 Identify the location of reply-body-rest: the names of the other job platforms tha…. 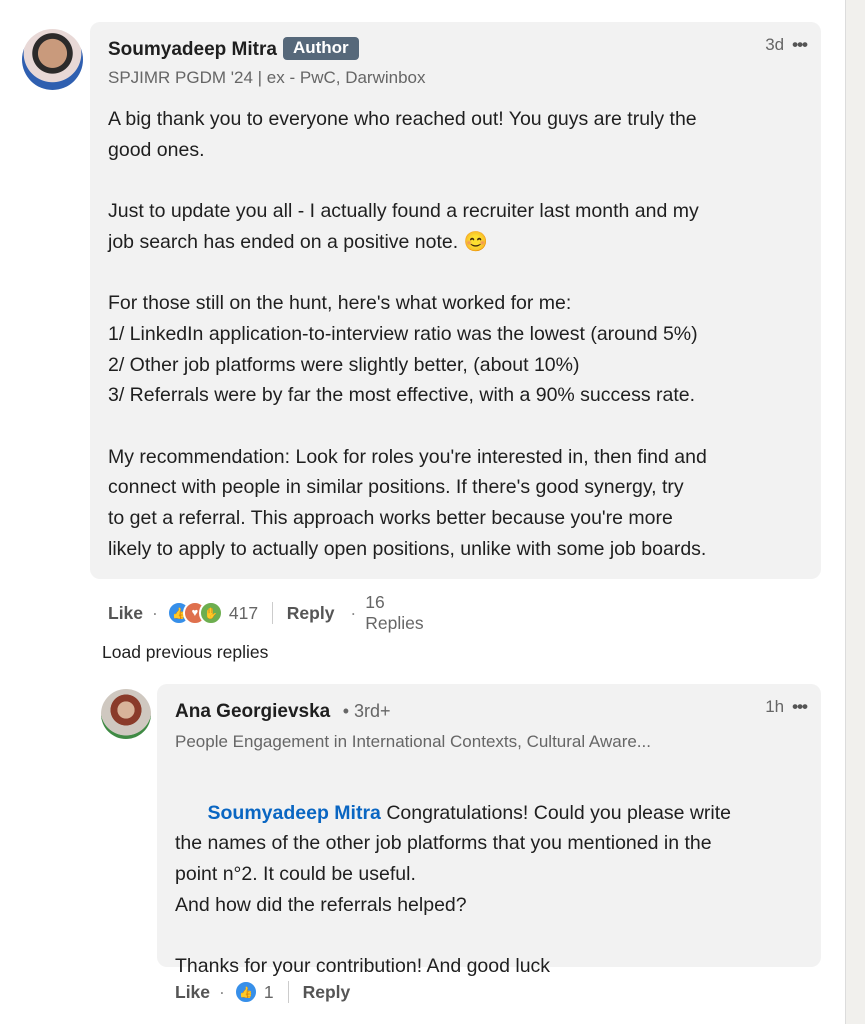
(443, 905).